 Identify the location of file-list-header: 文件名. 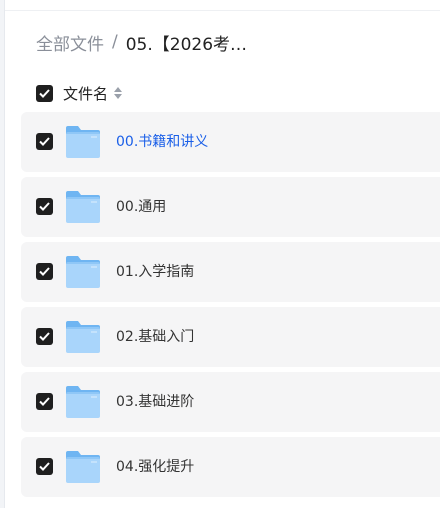
(79, 93).